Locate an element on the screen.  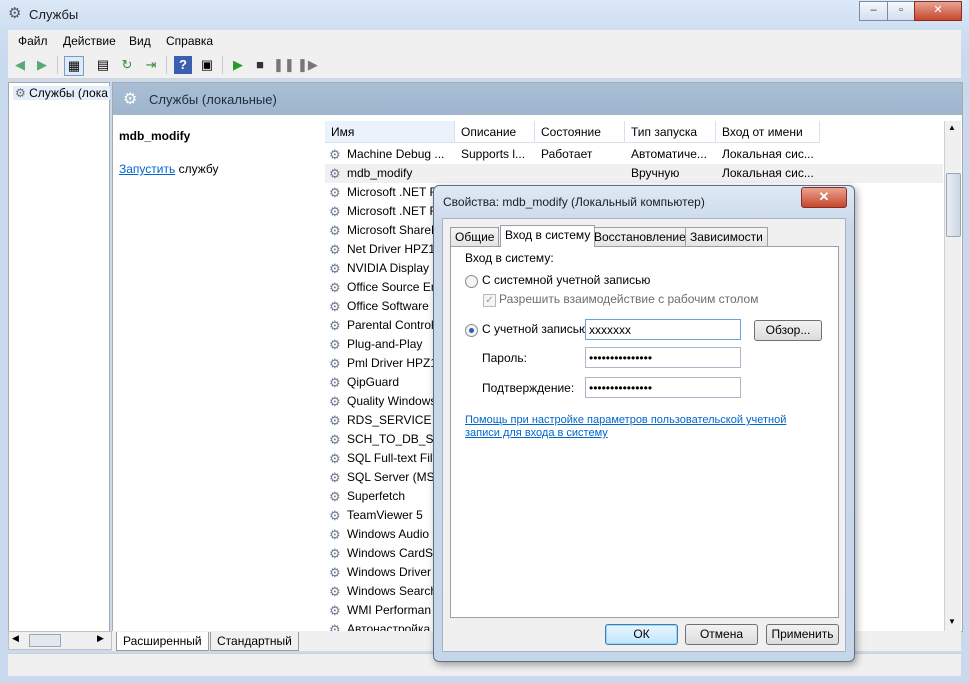
help-icon: ? is located at coordinates (183, 65).